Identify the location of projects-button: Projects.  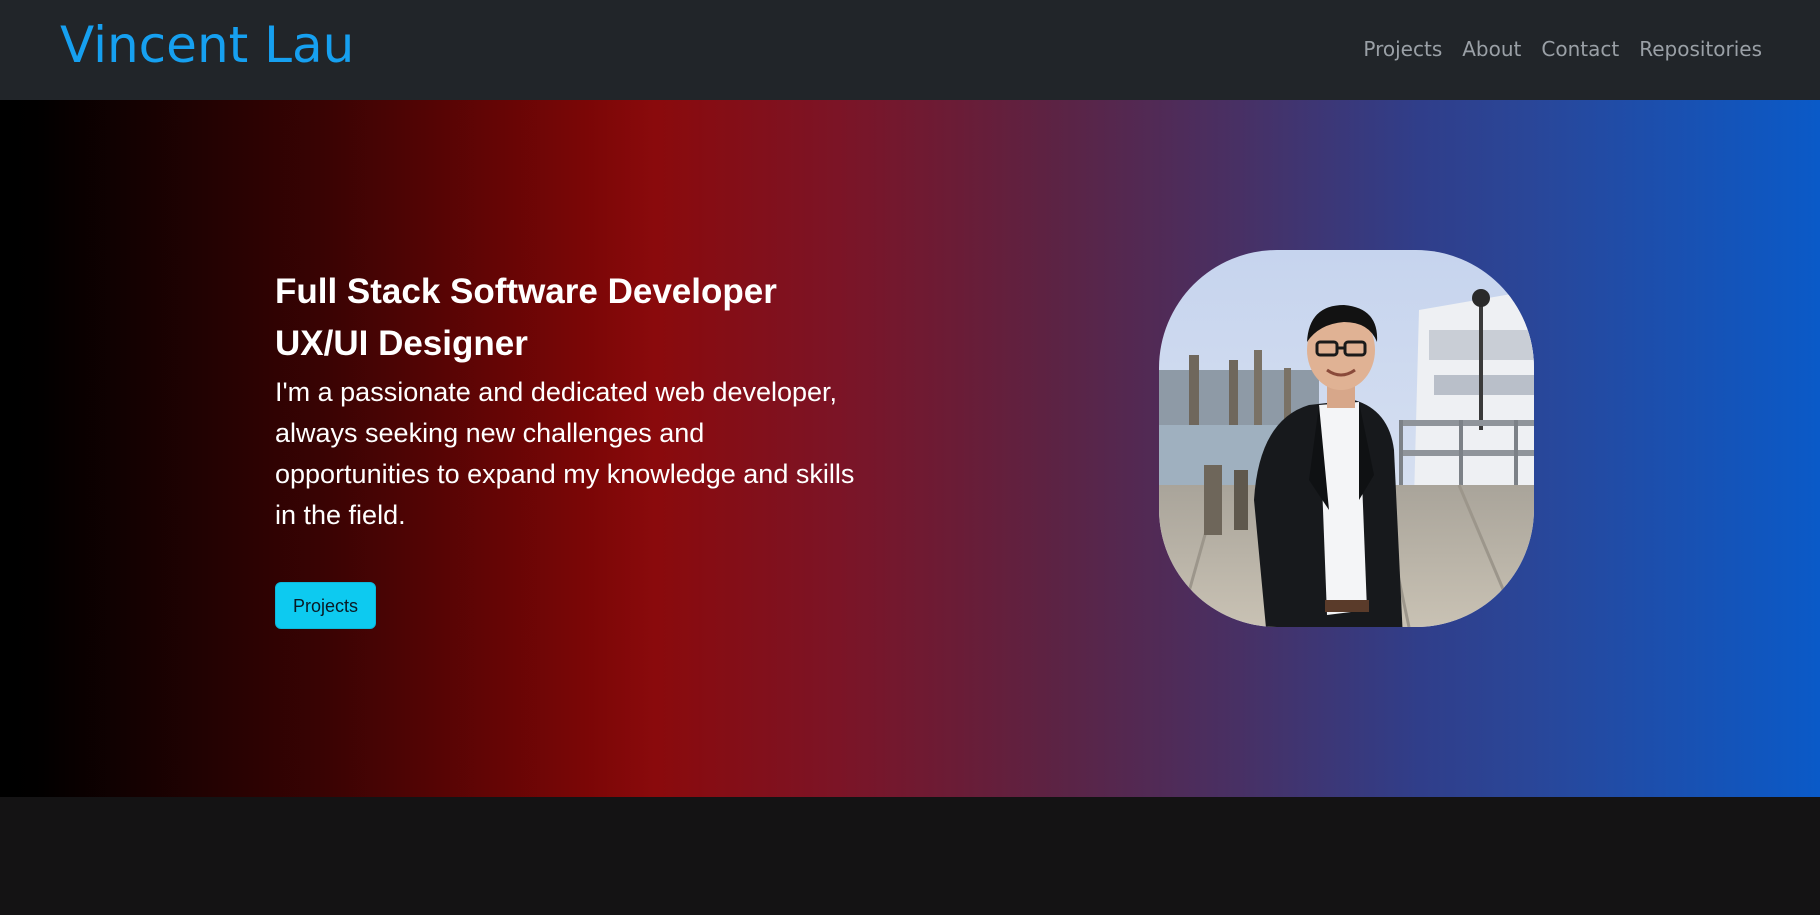
(325, 605).